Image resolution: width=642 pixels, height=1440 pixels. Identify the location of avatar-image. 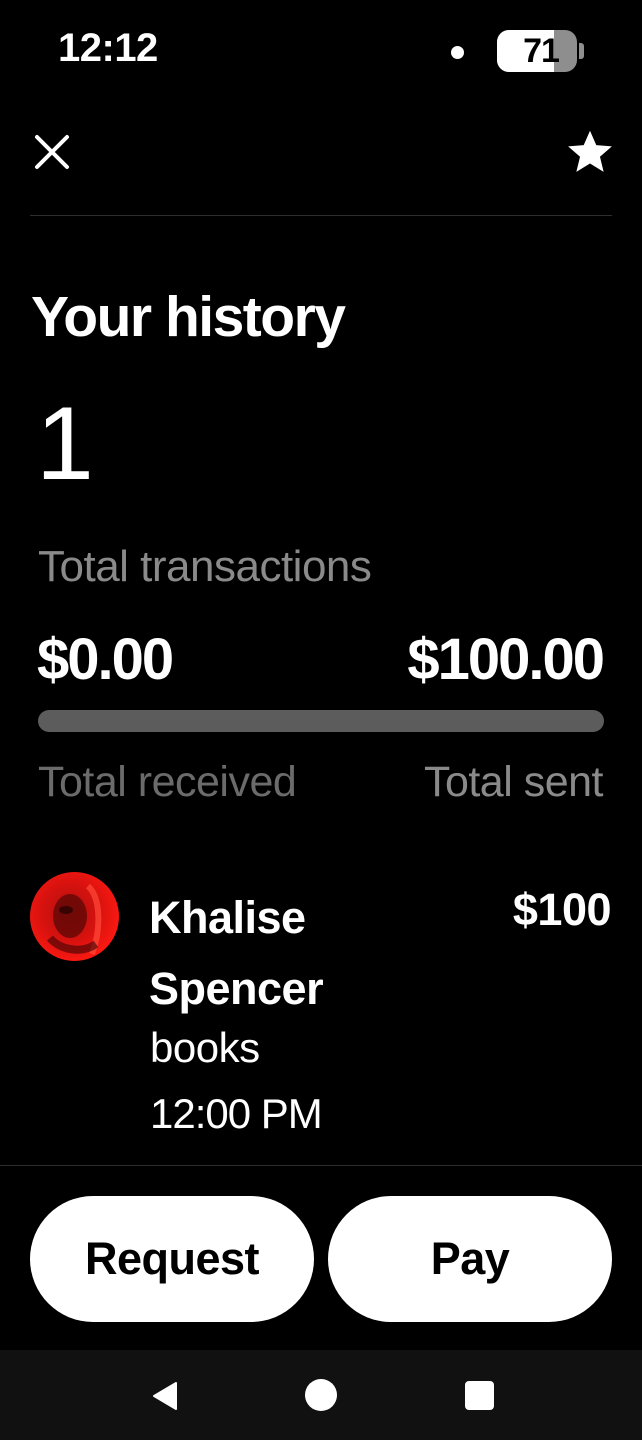
(74, 916).